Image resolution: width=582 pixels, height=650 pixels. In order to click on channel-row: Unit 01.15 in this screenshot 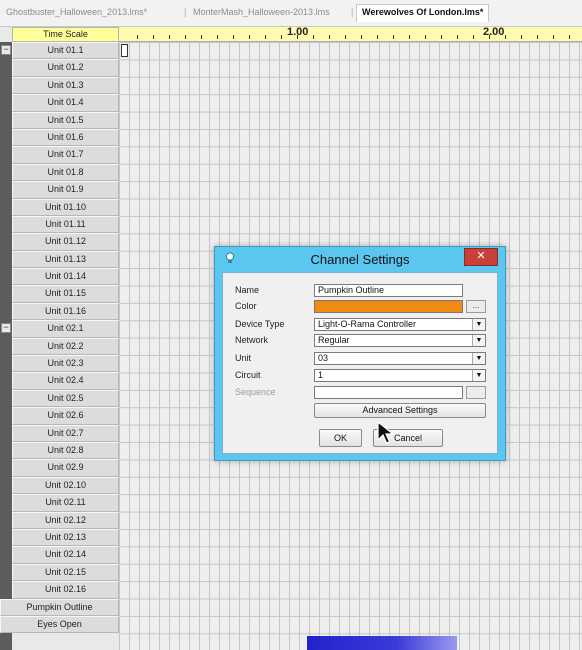, I will do `click(65, 294)`.